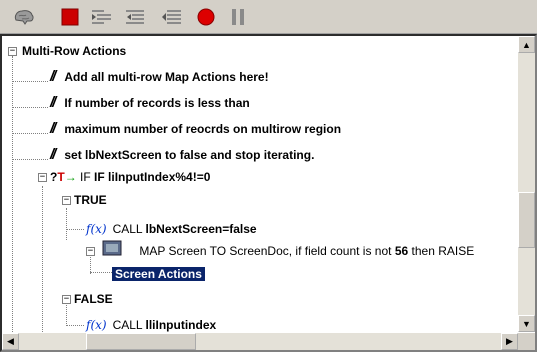 The height and width of the screenshot is (352, 537). Describe the element at coordinates (112, 251) in the screenshot. I see `screen-icon` at that location.